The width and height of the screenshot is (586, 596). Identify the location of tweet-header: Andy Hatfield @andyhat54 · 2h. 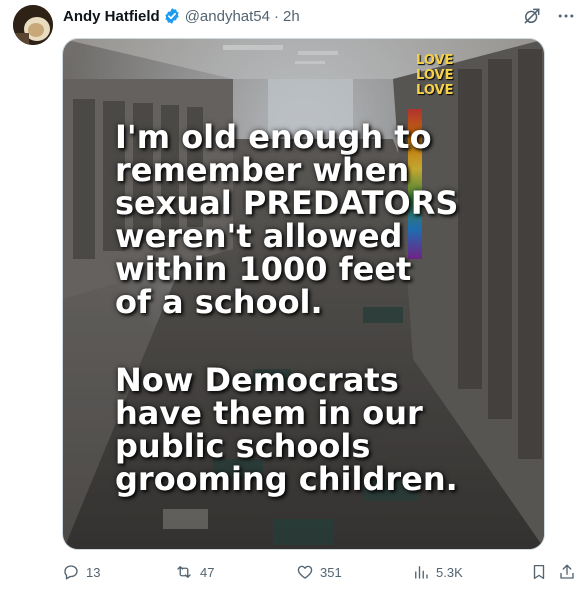
(181, 16).